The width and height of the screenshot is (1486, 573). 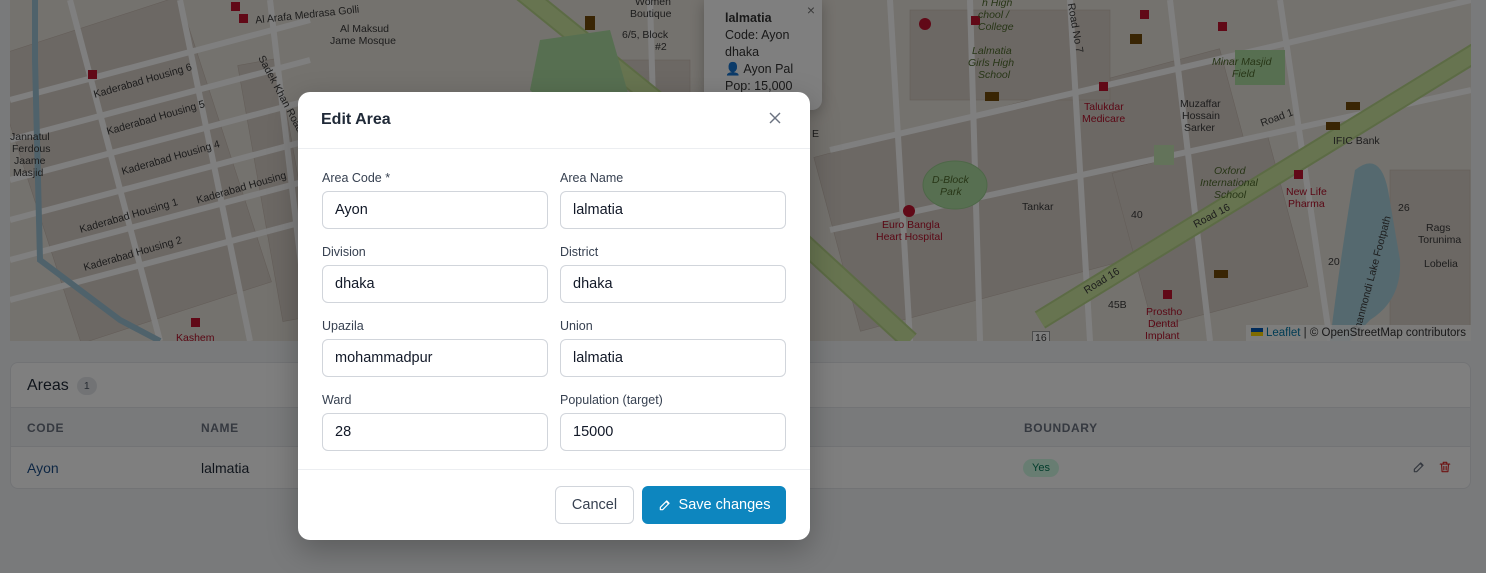 I want to click on ward-input, so click(x=435, y=432).